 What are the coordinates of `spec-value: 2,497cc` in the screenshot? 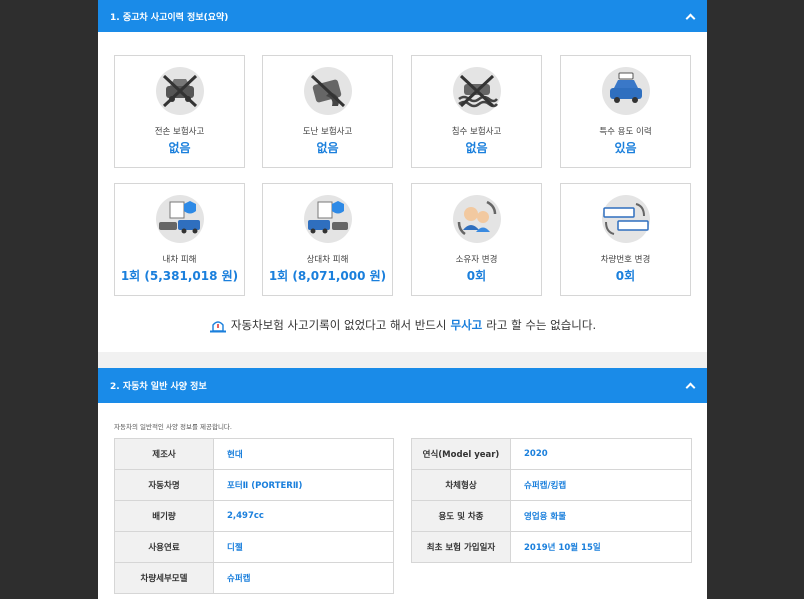 It's located at (303, 516).